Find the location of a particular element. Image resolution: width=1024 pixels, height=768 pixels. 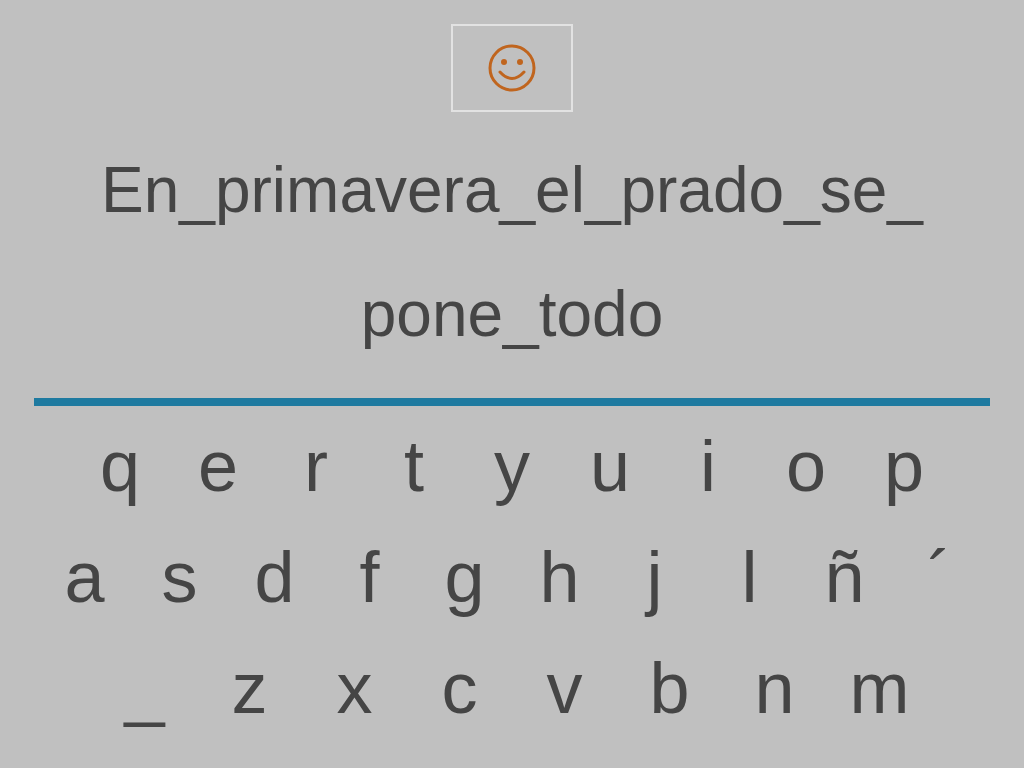

letter-key: n is located at coordinates (774, 688).